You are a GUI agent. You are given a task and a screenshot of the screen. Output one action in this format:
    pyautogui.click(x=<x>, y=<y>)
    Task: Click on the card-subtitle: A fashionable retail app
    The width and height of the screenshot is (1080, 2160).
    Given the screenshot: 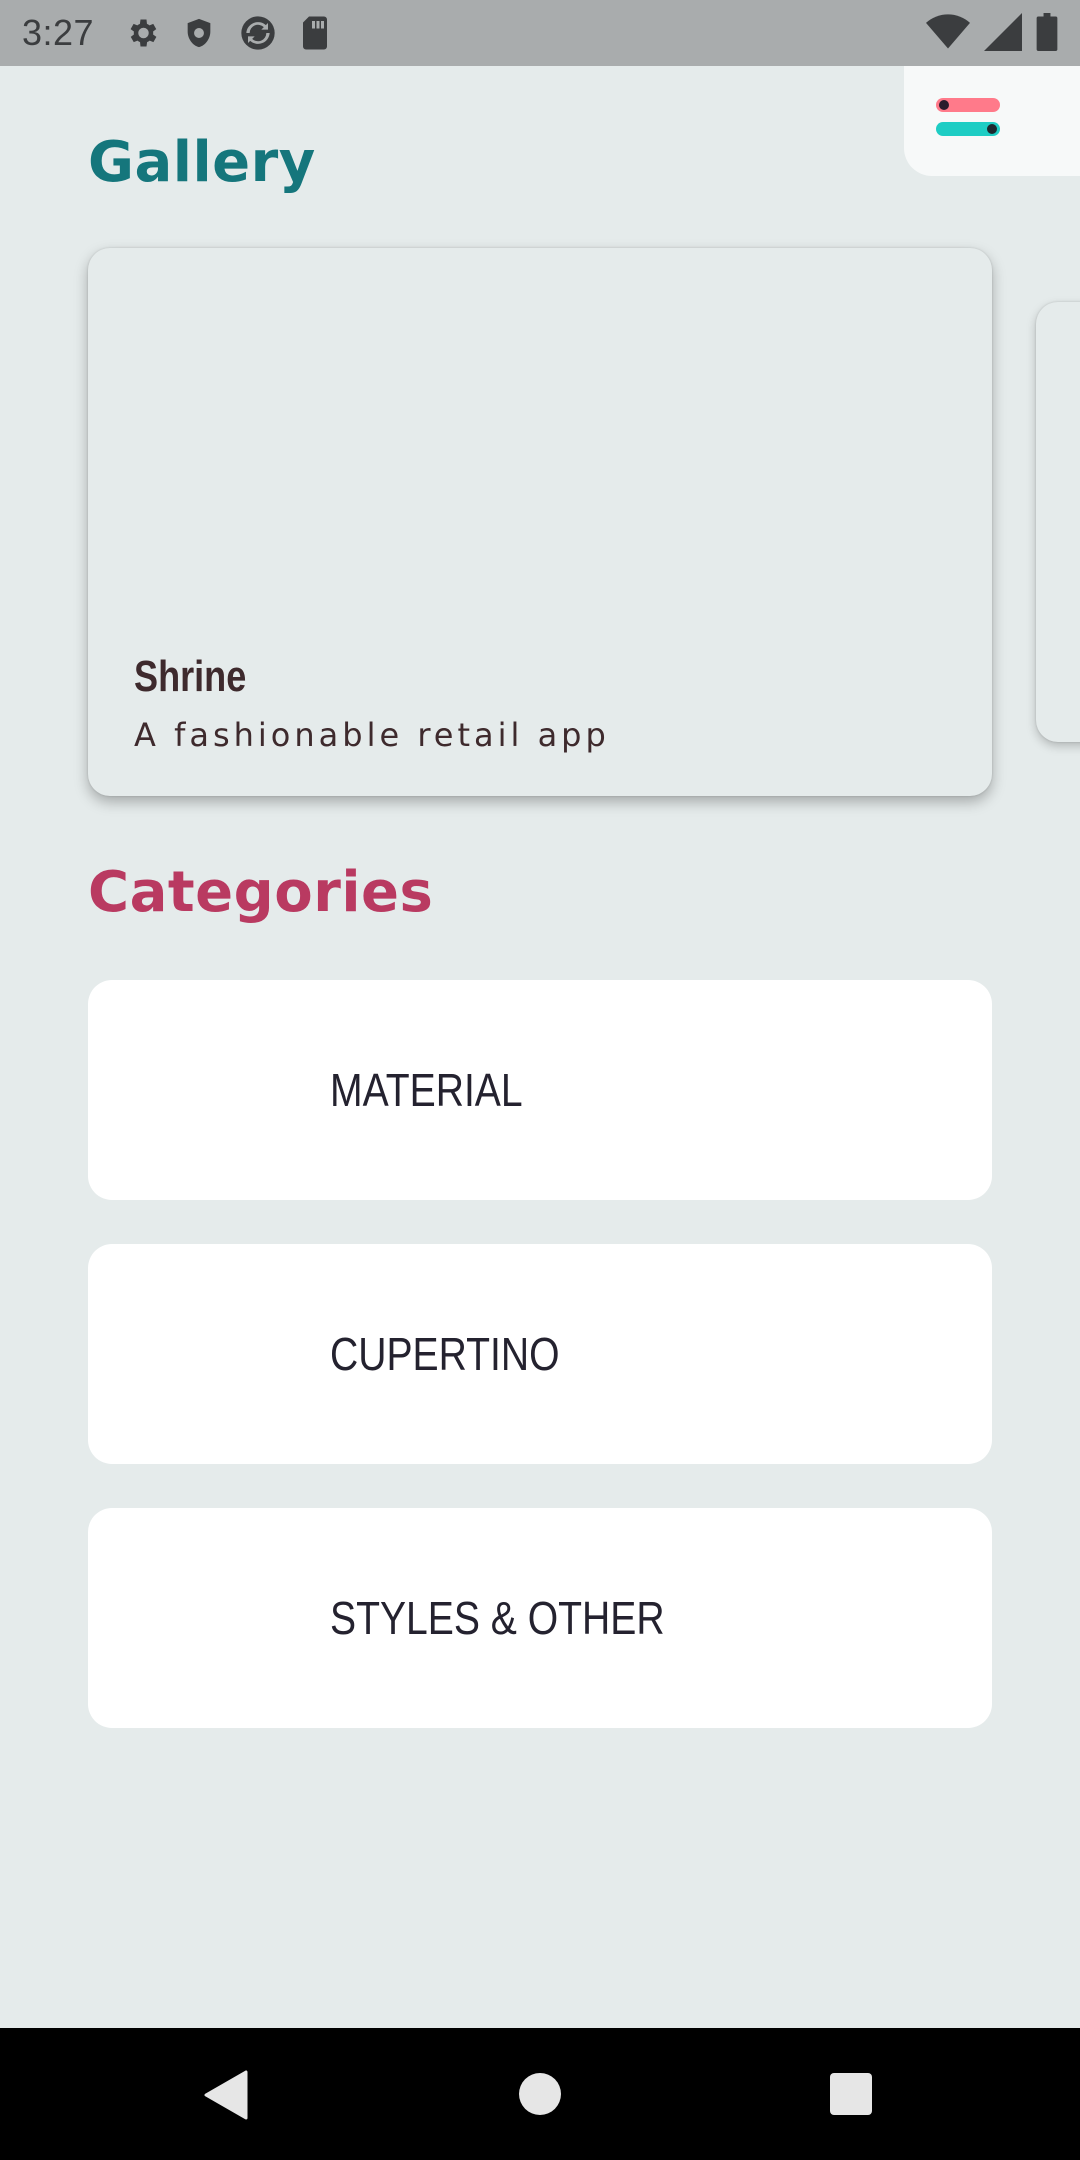 What is the action you would take?
    pyautogui.click(x=372, y=735)
    